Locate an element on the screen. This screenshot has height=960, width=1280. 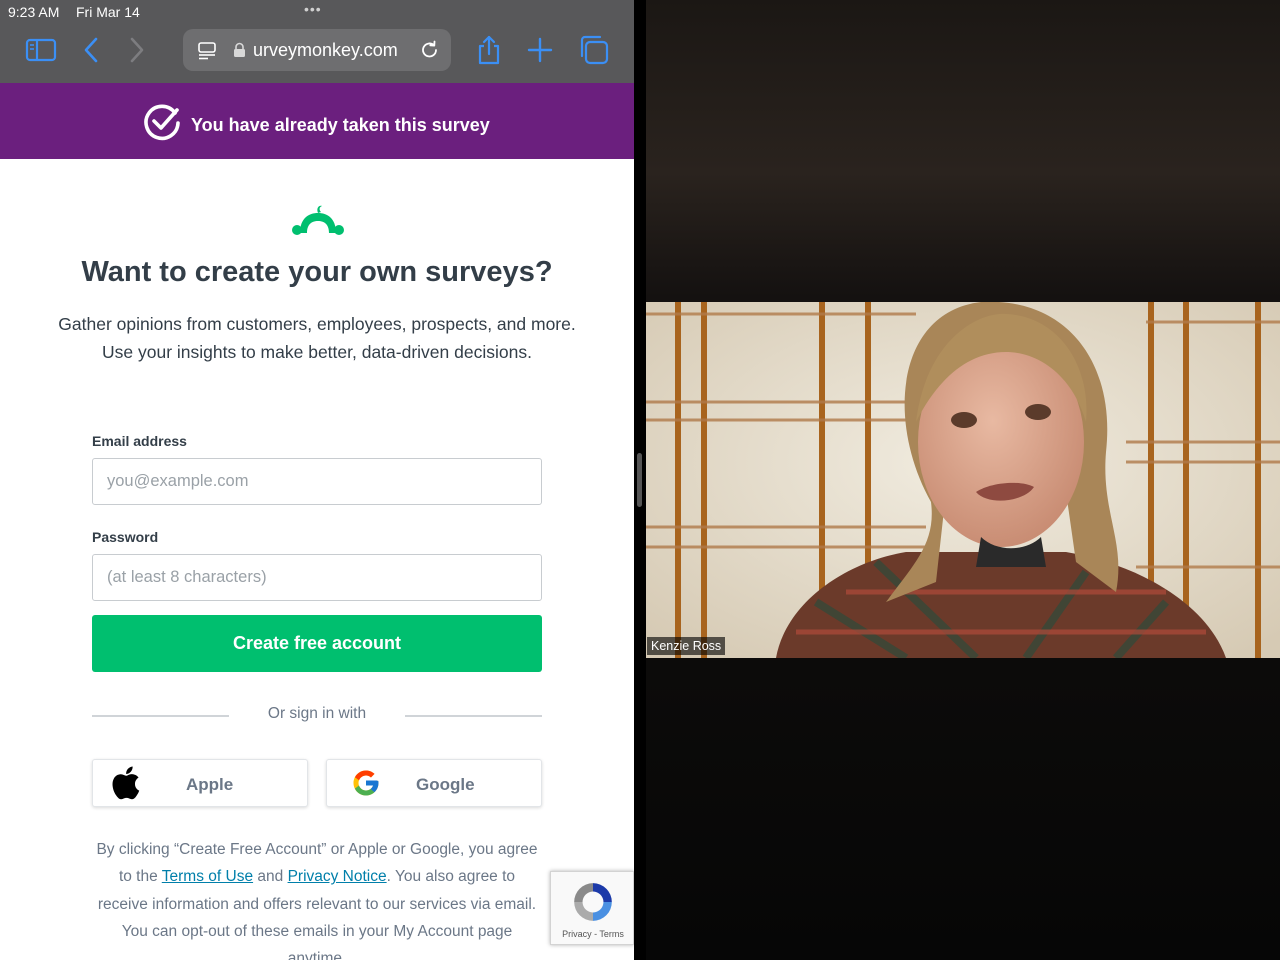
multitasking-dots: ••• is located at coordinates (313, 9).